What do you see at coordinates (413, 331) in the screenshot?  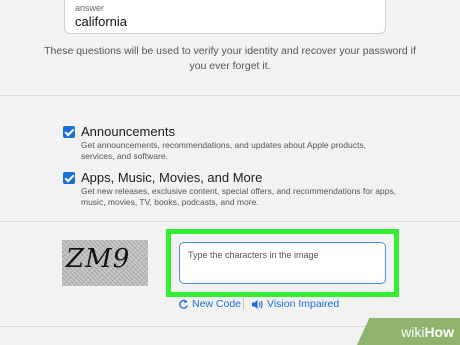 I see `watermark-wiki: wiki` at bounding box center [413, 331].